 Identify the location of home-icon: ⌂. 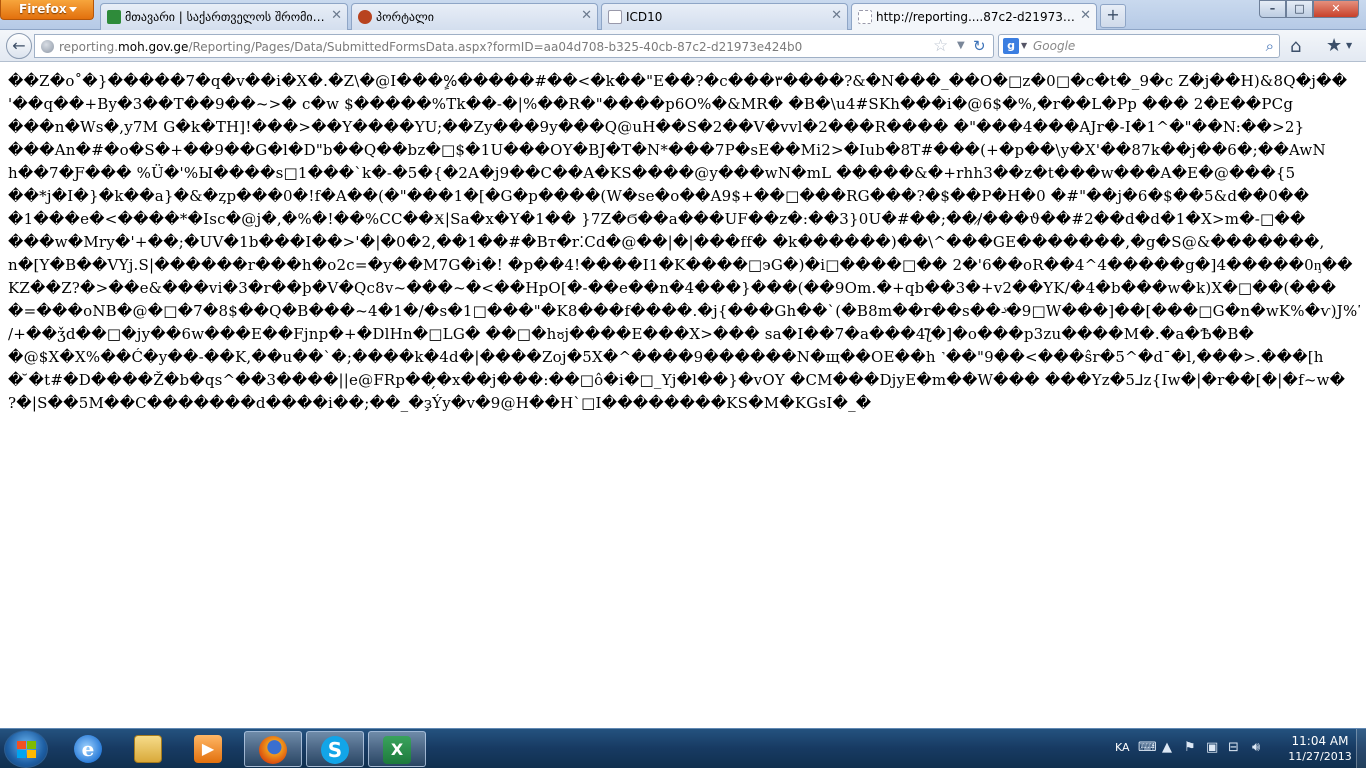
(1295, 46).